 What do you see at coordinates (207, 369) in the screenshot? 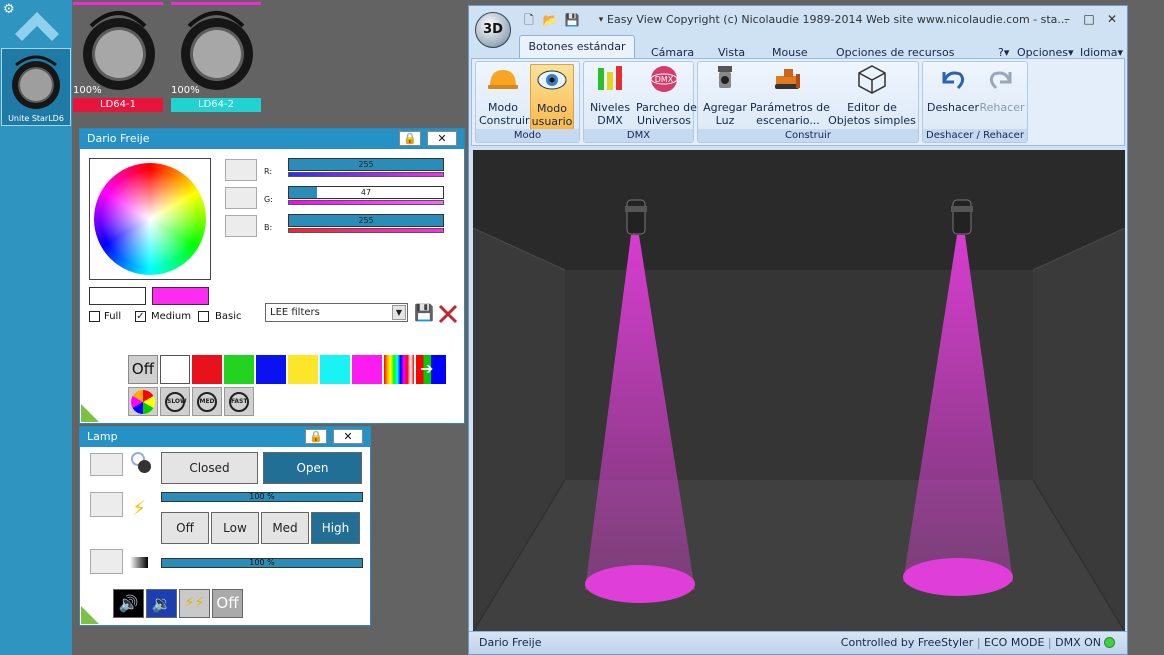
I see `swatch-red` at bounding box center [207, 369].